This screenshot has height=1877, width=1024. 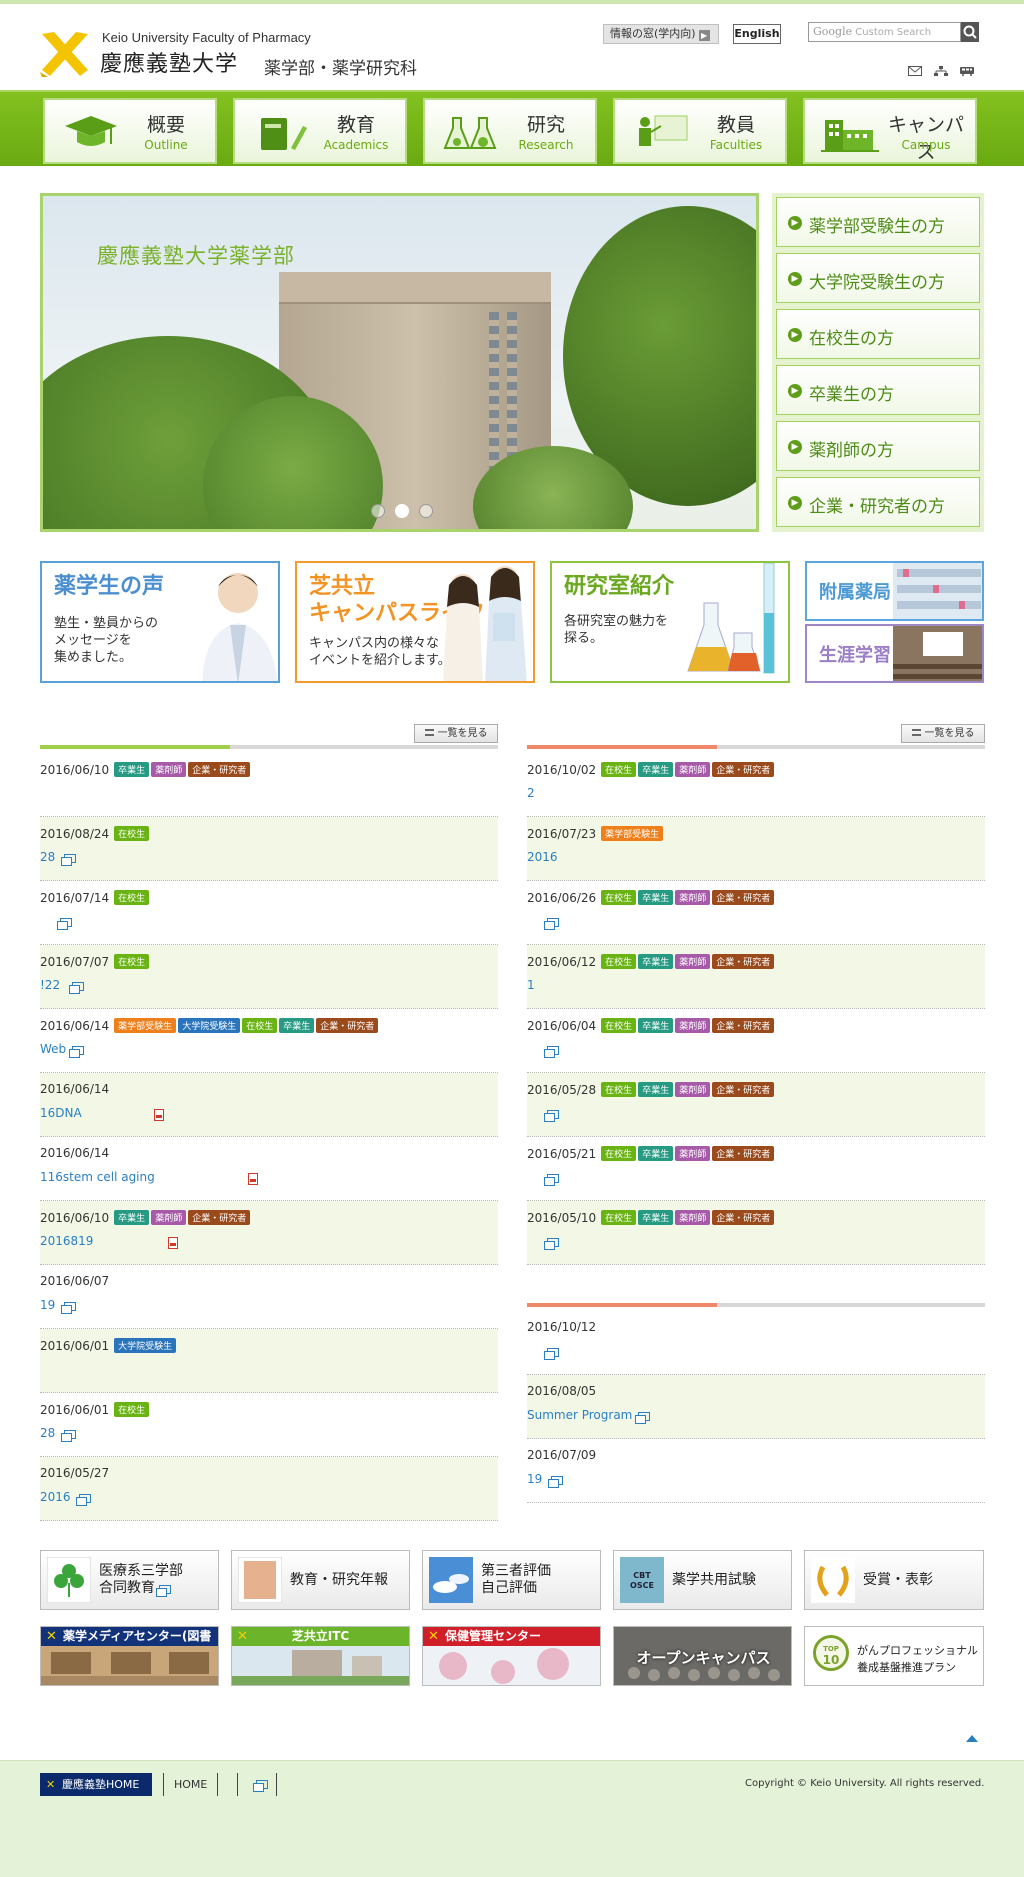 What do you see at coordinates (756, 1105) in the screenshot?
I see `news-item: 2016/05/28 在校生 卒業生 薬剤師 企業・研究者` at bounding box center [756, 1105].